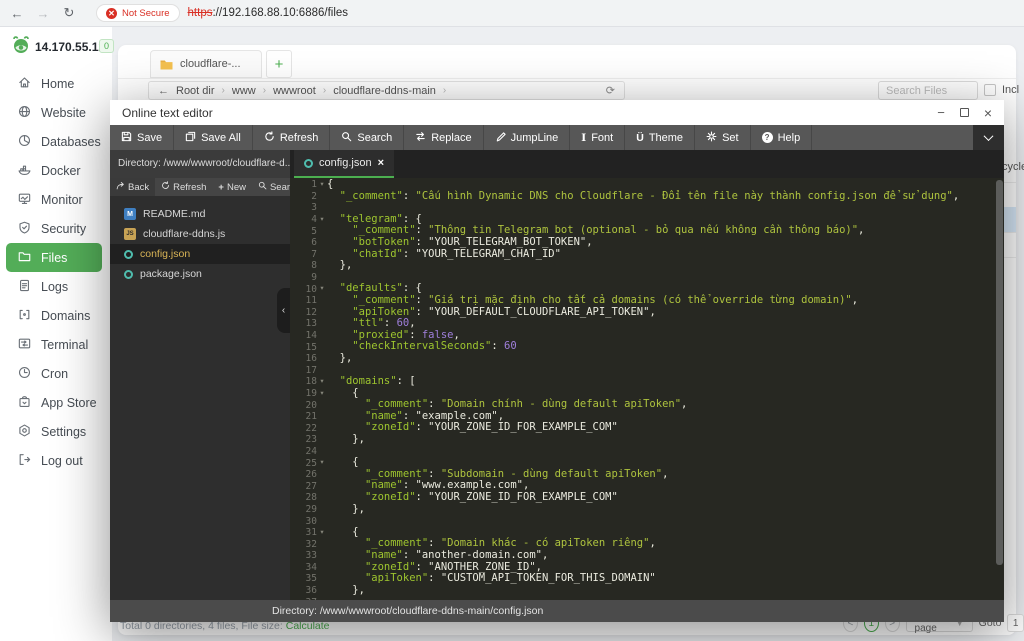 The image size is (1024, 641). Describe the element at coordinates (303, 393) in the screenshot. I see `line-number: 19` at that location.